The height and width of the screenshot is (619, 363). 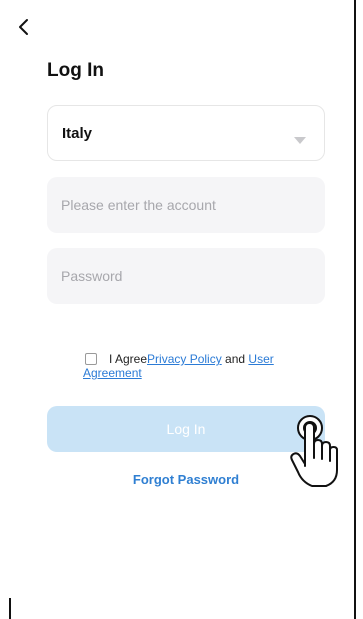 What do you see at coordinates (184, 359) in the screenshot?
I see `privacy-policy-link: Privacy Policy` at bounding box center [184, 359].